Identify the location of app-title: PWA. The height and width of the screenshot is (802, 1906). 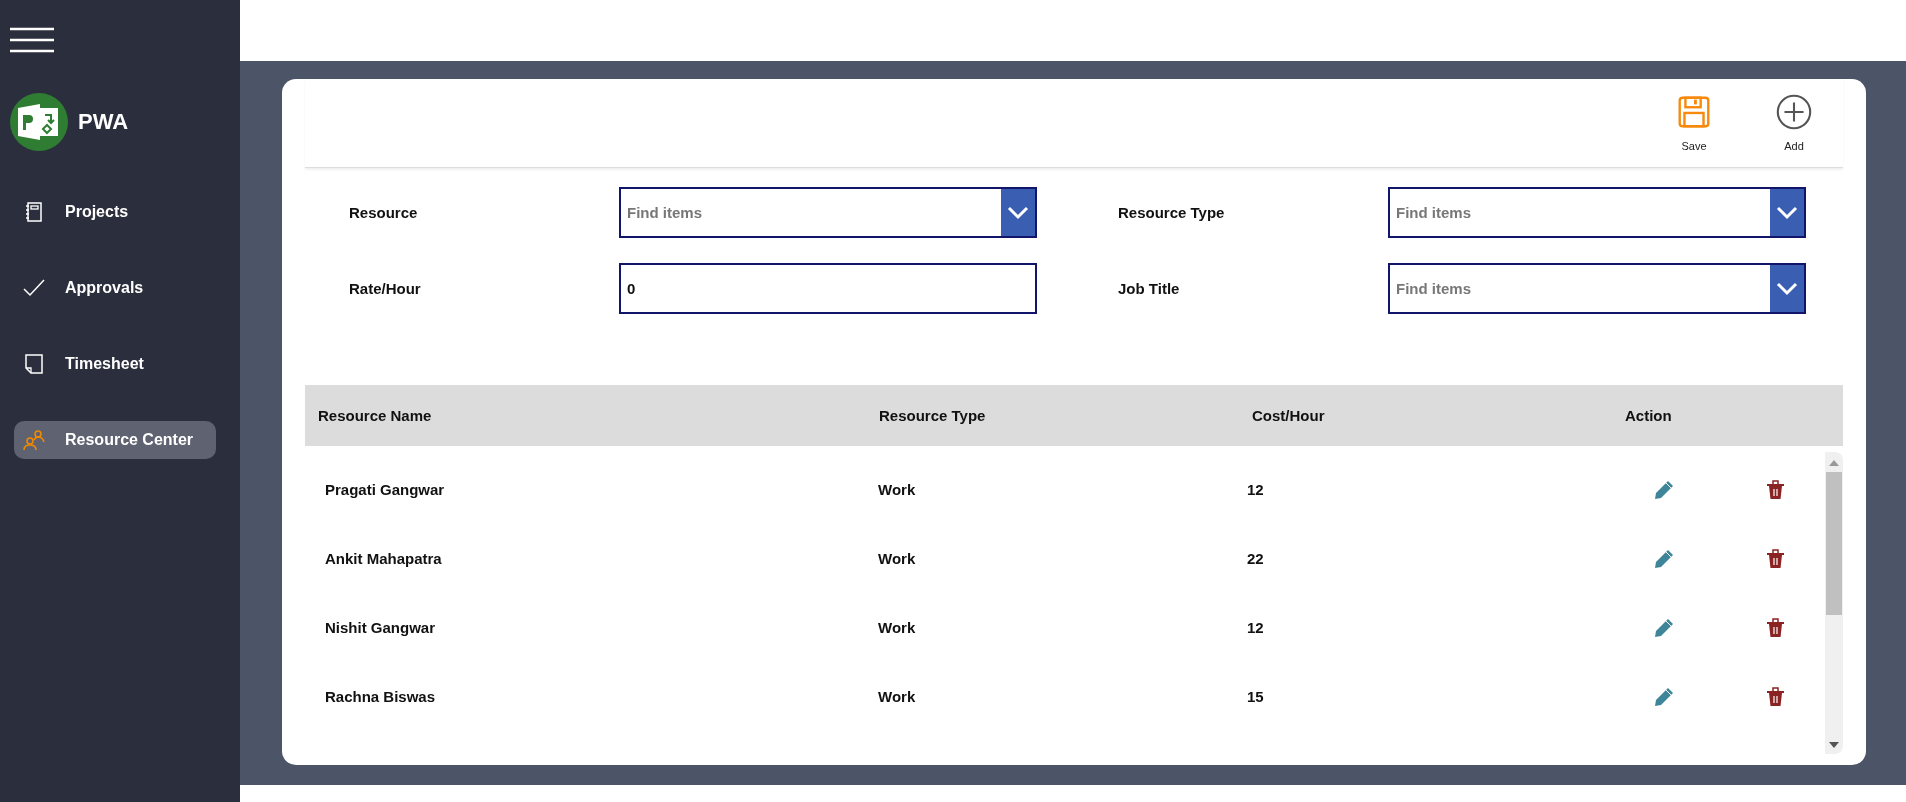
(103, 122).